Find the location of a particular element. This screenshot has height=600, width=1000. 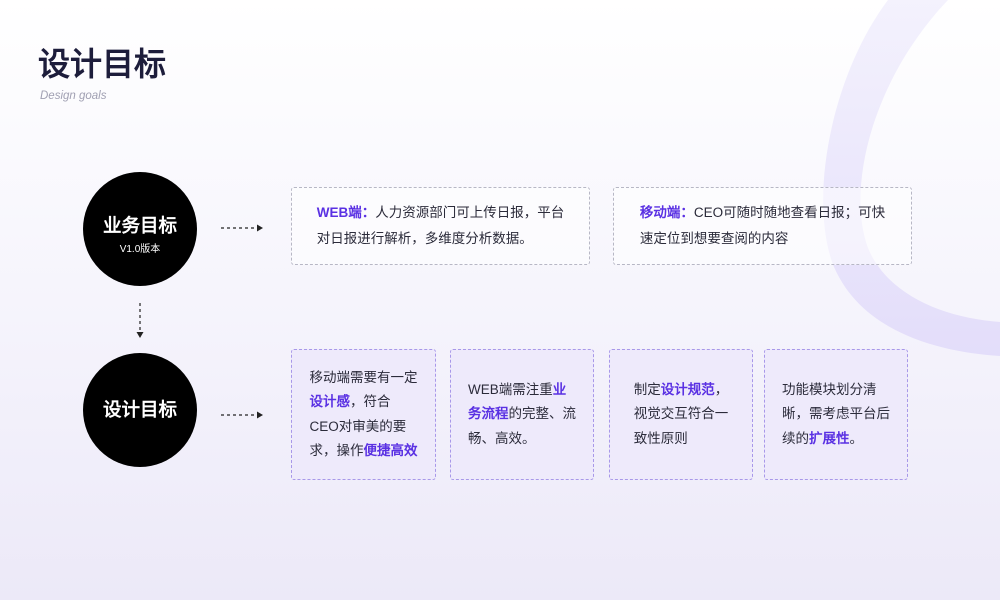

card-text: 移动端需要有一定 设计感，符合 CEO对审美的要 求，操作便捷高效 is located at coordinates (364, 415).